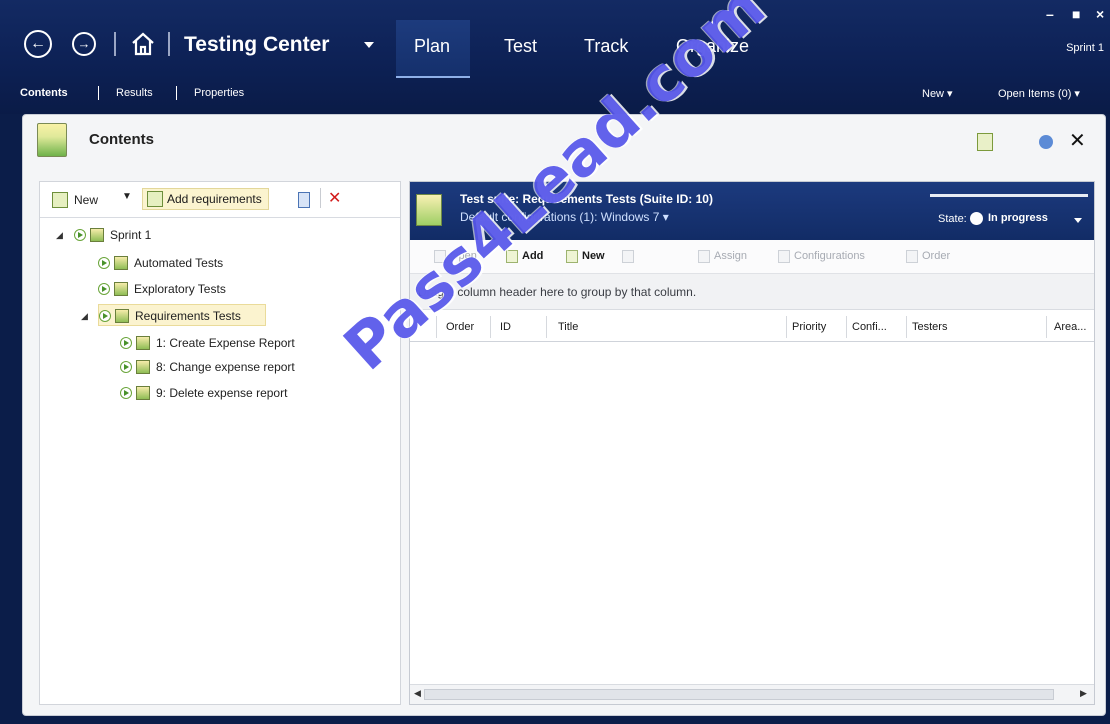 This screenshot has width=1110, height=724. Describe the element at coordinates (219, 93) in the screenshot. I see `subnav-properties: Properties` at that location.